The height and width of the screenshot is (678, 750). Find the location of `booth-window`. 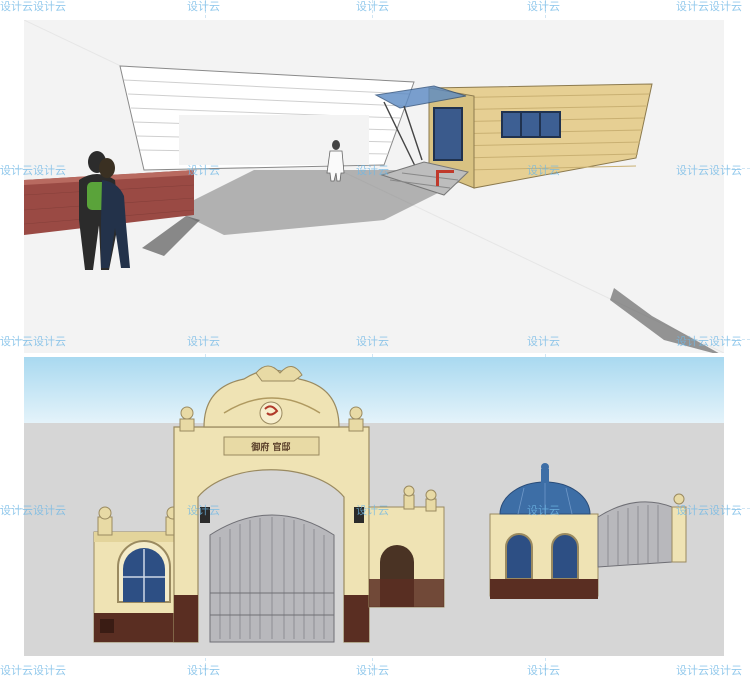

booth-window is located at coordinates (531, 124).